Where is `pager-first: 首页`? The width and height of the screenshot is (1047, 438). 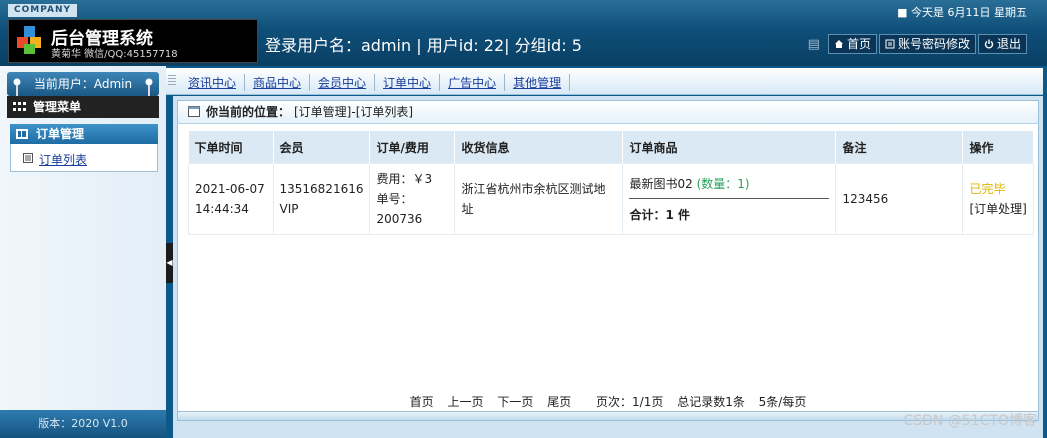
pager-first: 首页 is located at coordinates (422, 402).